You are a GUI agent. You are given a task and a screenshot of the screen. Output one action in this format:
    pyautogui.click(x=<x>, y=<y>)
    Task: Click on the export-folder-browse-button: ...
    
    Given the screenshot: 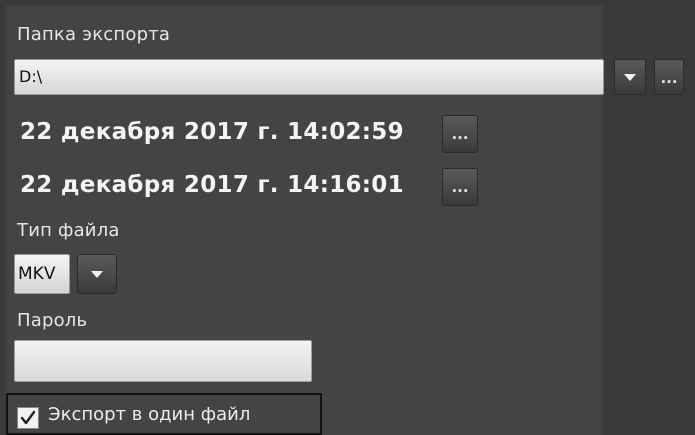 What is the action you would take?
    pyautogui.click(x=669, y=77)
    